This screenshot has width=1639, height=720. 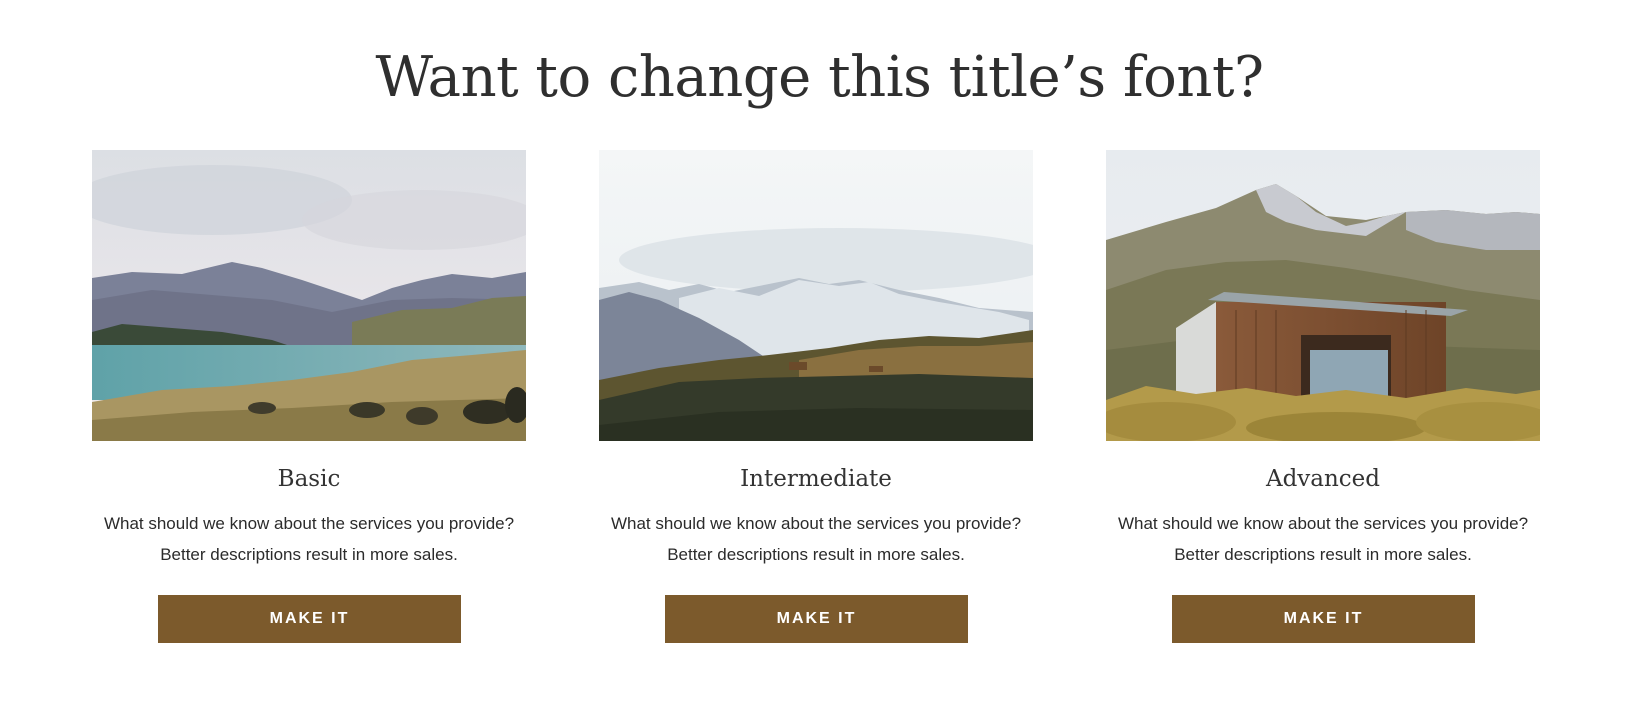 I want to click on make-it-button-advanced: MAKE IT, so click(x=1323, y=619).